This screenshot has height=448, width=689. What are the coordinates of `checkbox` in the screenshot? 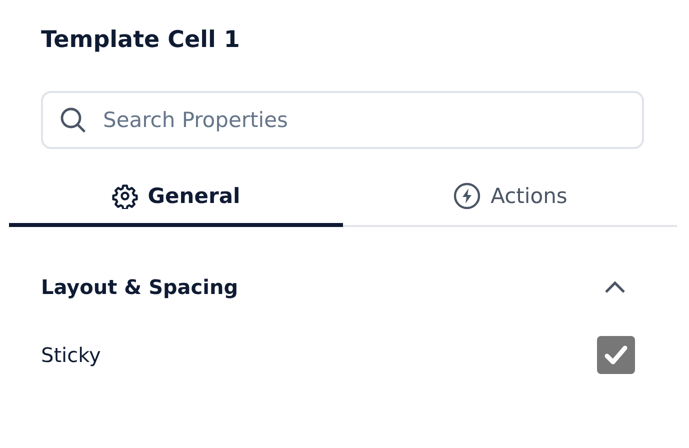 It's located at (616, 355).